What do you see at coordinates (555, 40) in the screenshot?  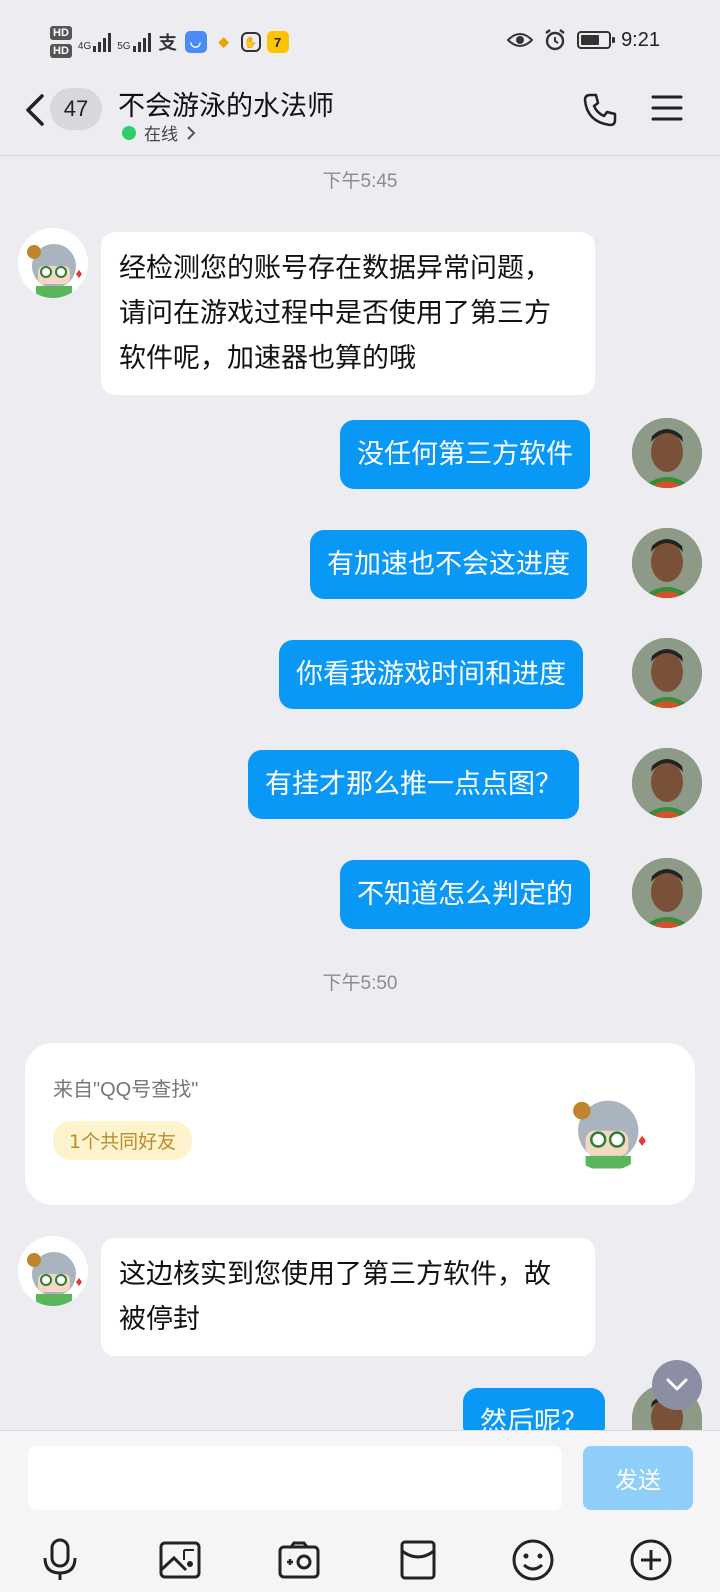 I see `alarm-icon` at bounding box center [555, 40].